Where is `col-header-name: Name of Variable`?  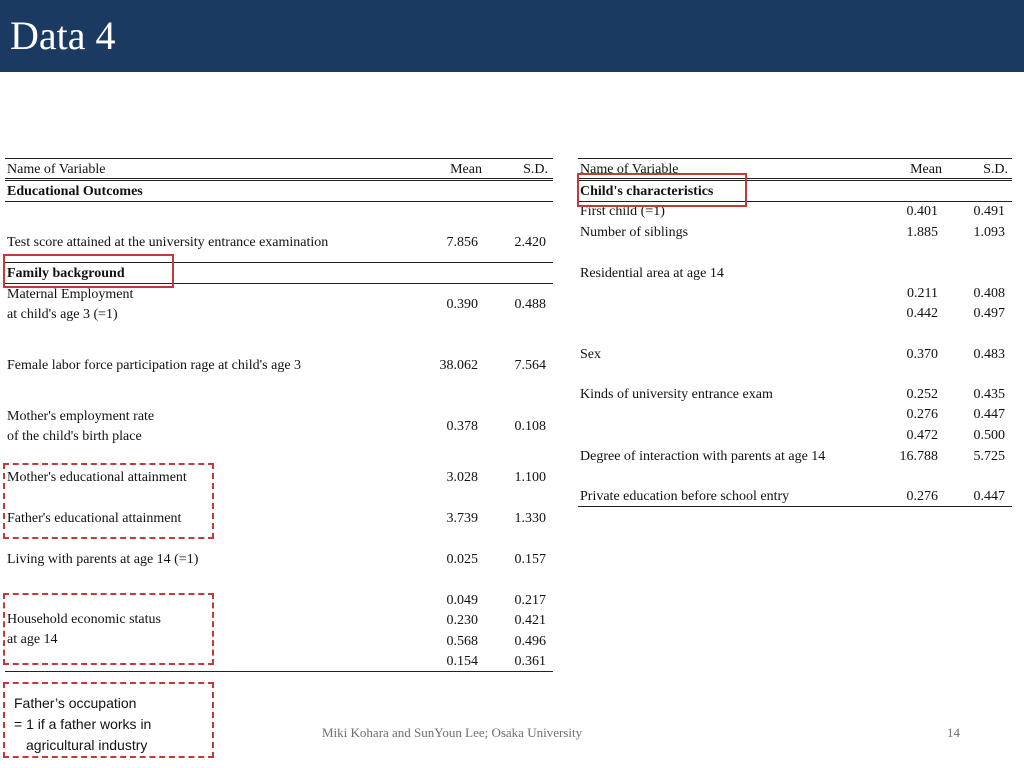 col-header-name: Name of Variable is located at coordinates (56, 169).